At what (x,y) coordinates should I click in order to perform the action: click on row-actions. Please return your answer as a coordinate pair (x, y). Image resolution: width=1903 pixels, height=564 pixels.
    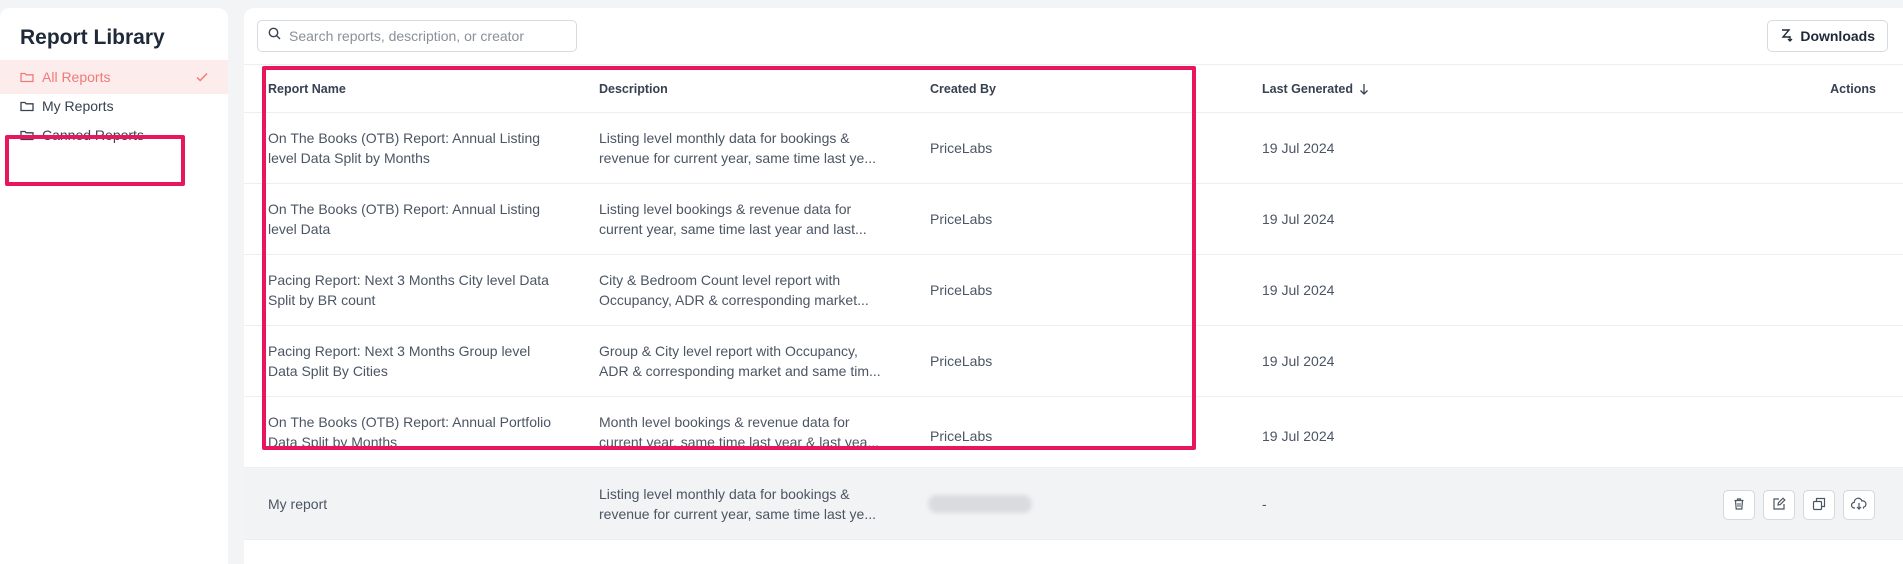
    Looking at the image, I should click on (1799, 505).